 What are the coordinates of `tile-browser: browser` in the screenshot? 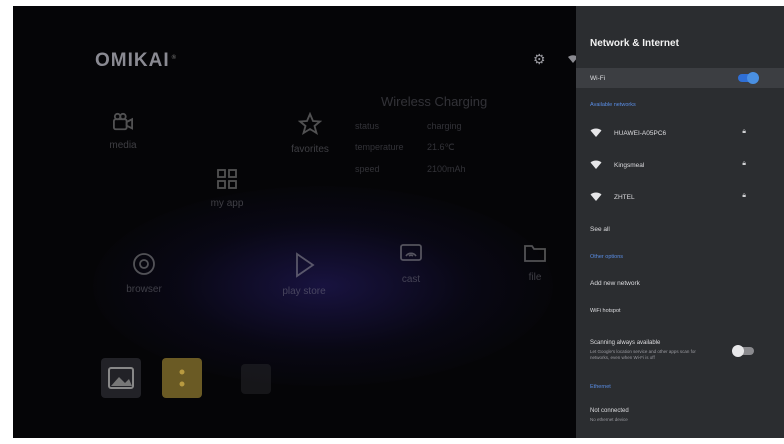 It's located at (144, 273).